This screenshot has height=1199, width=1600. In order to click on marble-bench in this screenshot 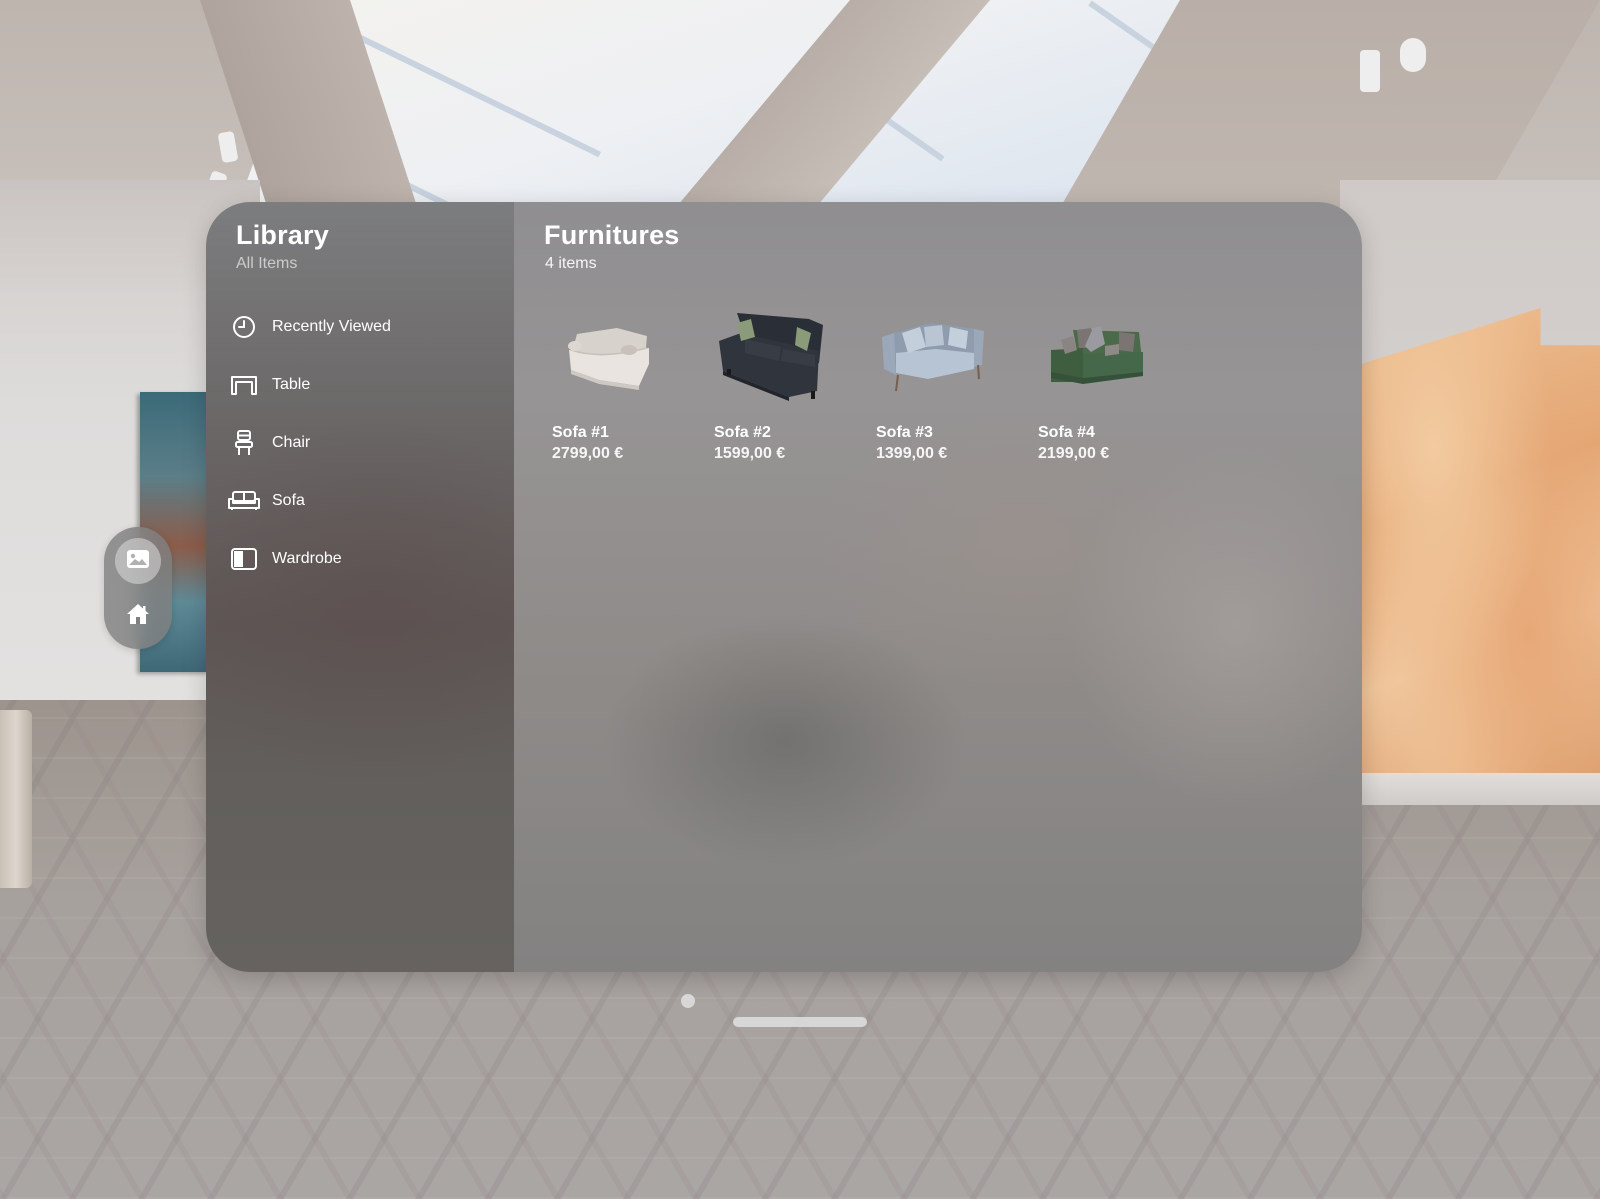, I will do `click(16, 799)`.